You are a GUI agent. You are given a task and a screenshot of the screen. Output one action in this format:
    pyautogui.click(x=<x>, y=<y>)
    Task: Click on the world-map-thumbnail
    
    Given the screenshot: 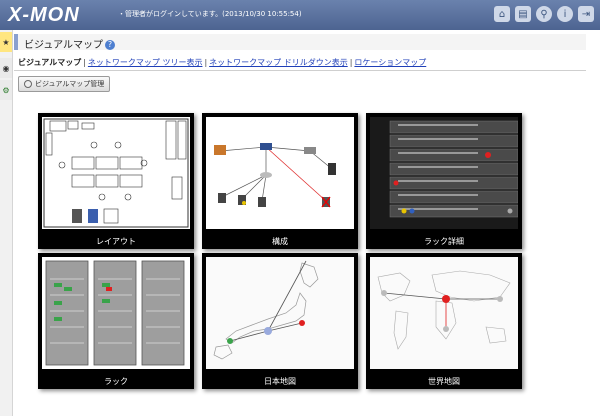 What is the action you would take?
    pyautogui.click(x=444, y=313)
    